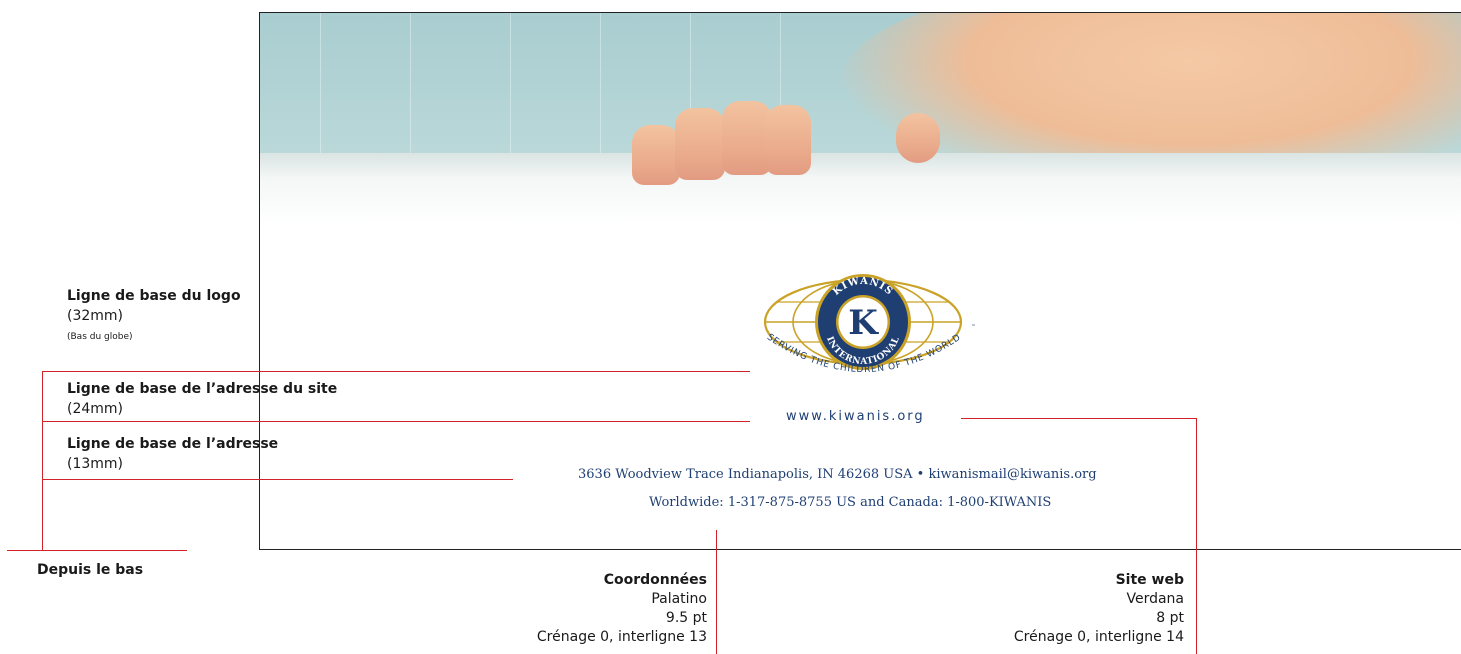 This screenshot has width=1461, height=654. Describe the element at coordinates (100, 337) in the screenshot. I see `logo-baseline-note: (Bas du globe)` at that location.